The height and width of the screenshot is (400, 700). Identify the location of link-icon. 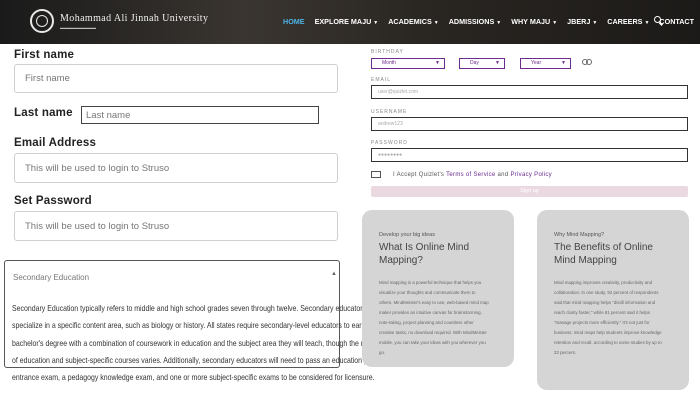
(587, 62).